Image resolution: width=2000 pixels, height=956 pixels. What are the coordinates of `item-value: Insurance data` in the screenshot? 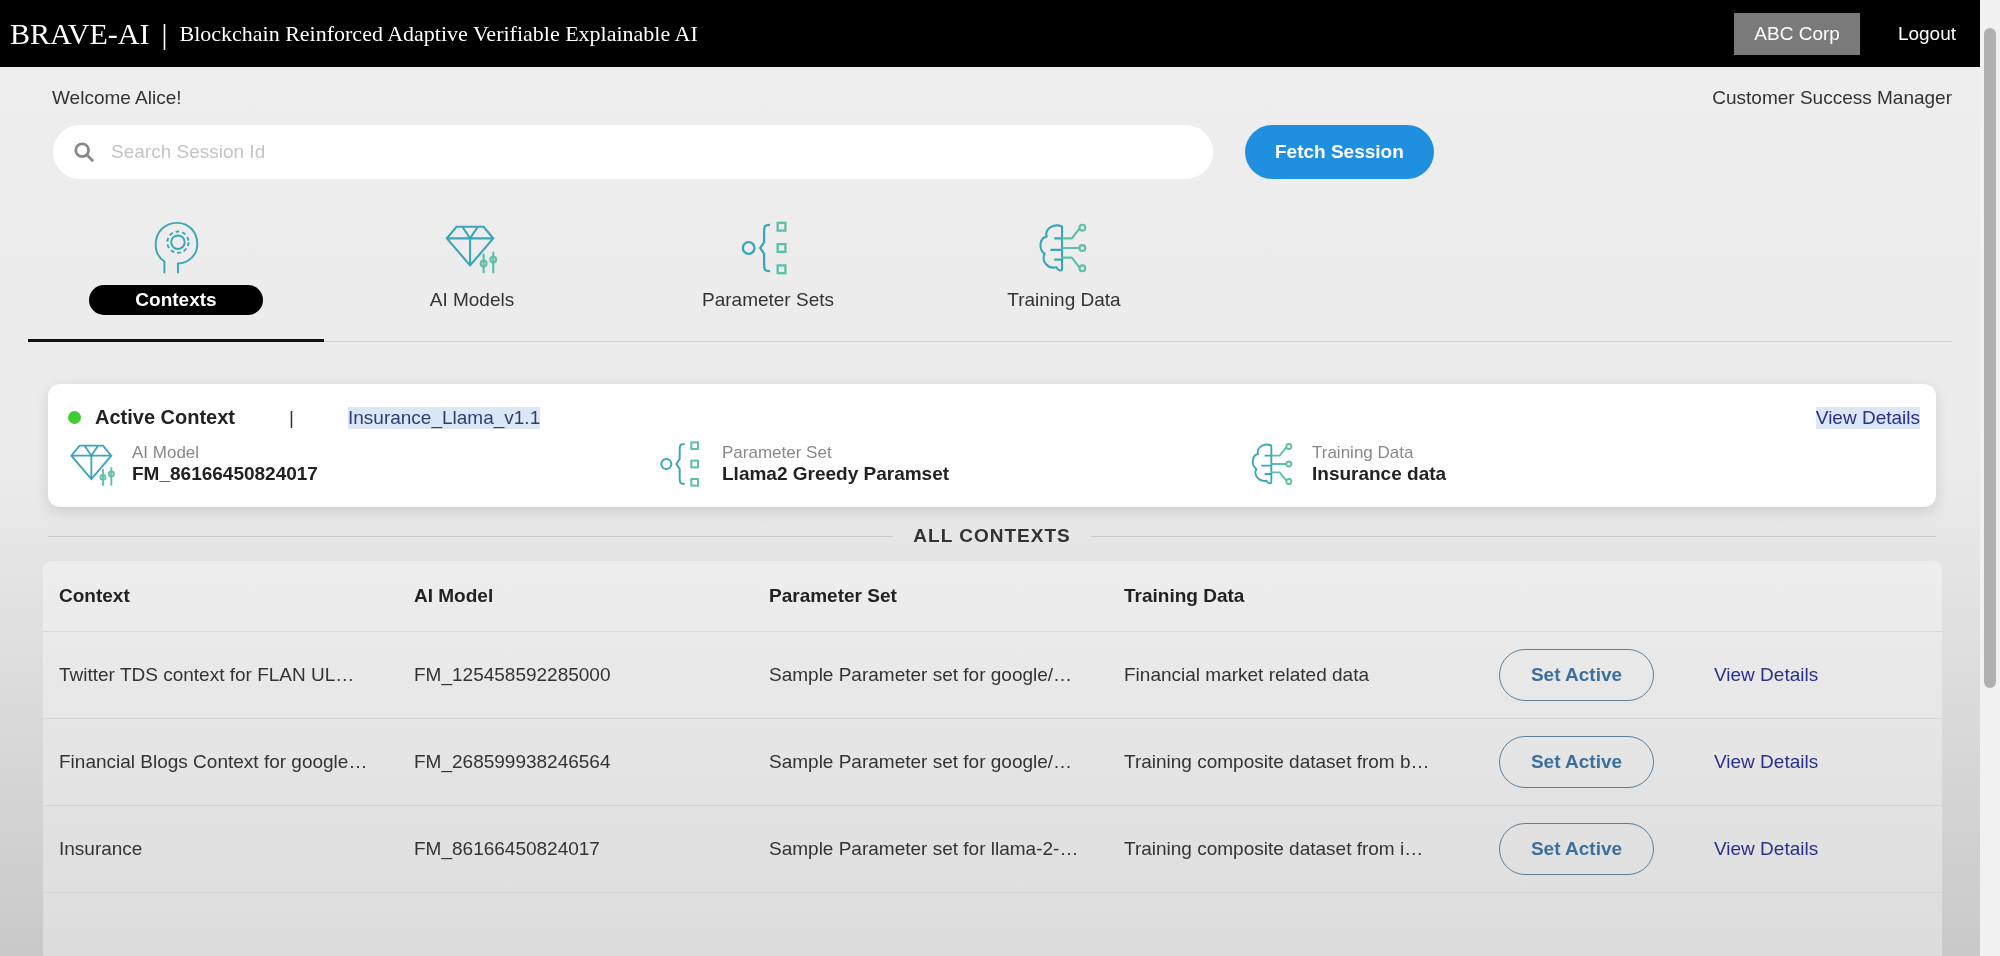 It's located at (1379, 474).